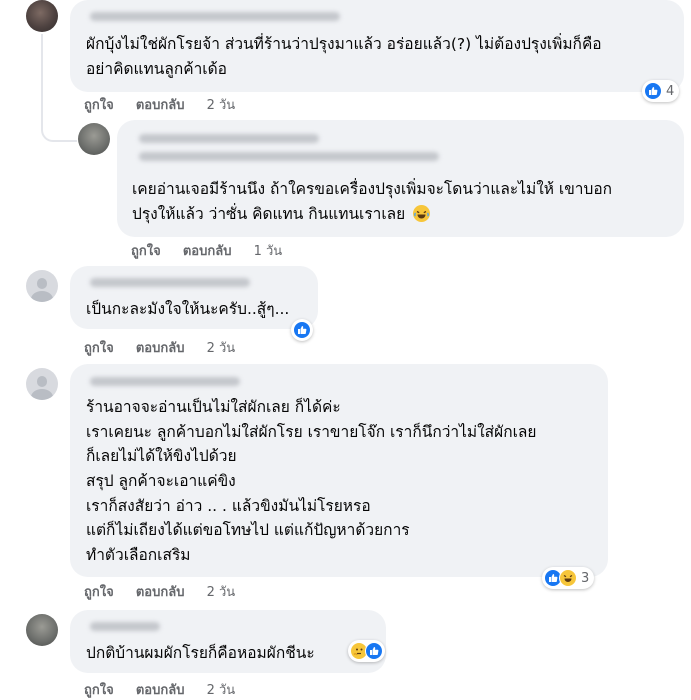 The image size is (691, 700). Describe the element at coordinates (138, 555) in the screenshot. I see `comment-text-line: ทำตัวเลือกเสริม` at that location.